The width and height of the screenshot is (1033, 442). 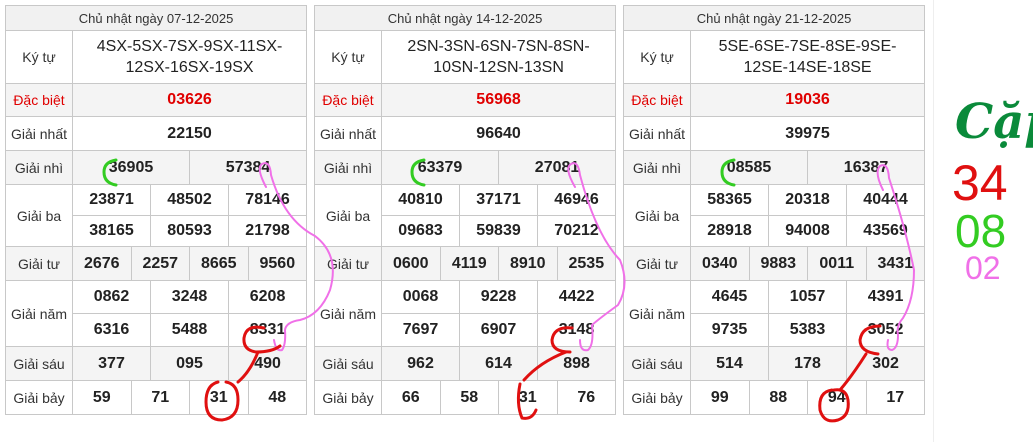 What do you see at coordinates (498, 330) in the screenshot?
I see `fifth-prize-number: 6907` at bounding box center [498, 330].